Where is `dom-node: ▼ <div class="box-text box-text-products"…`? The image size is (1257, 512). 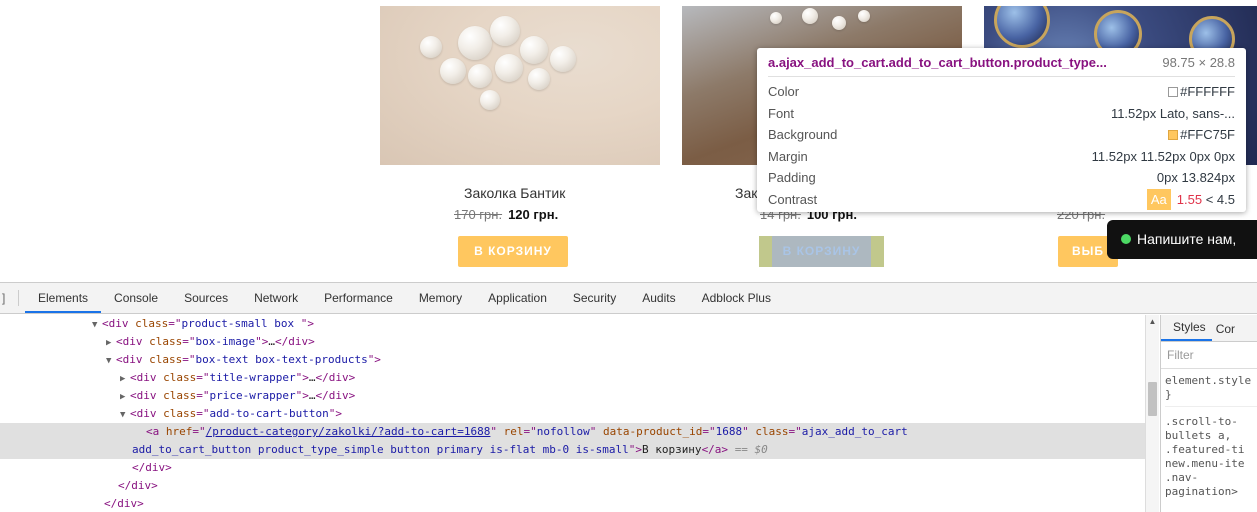
dom-node: ▼ <div class="box-text box-text-products"… is located at coordinates (572, 360).